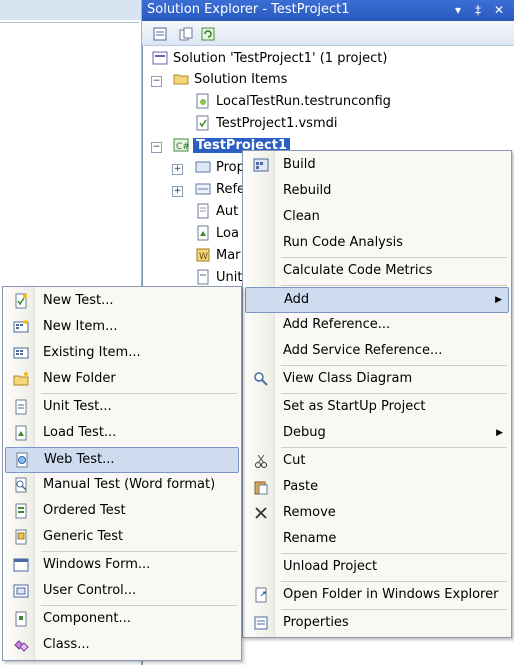  Describe the element at coordinates (377, 217) in the screenshot. I see `menu-item-clean: Clean` at that location.